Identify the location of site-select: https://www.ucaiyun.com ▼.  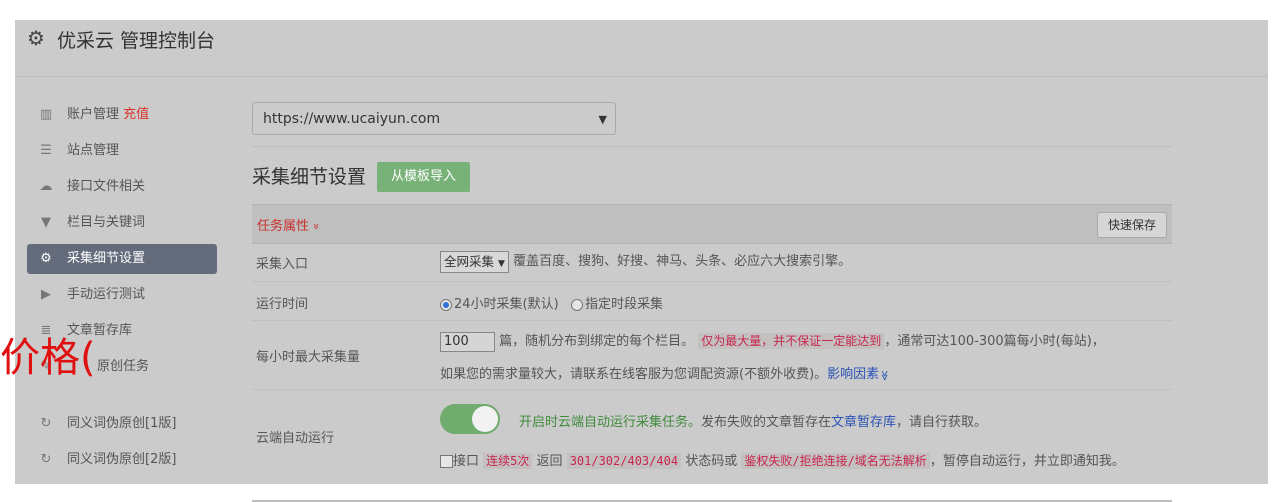
(434, 118).